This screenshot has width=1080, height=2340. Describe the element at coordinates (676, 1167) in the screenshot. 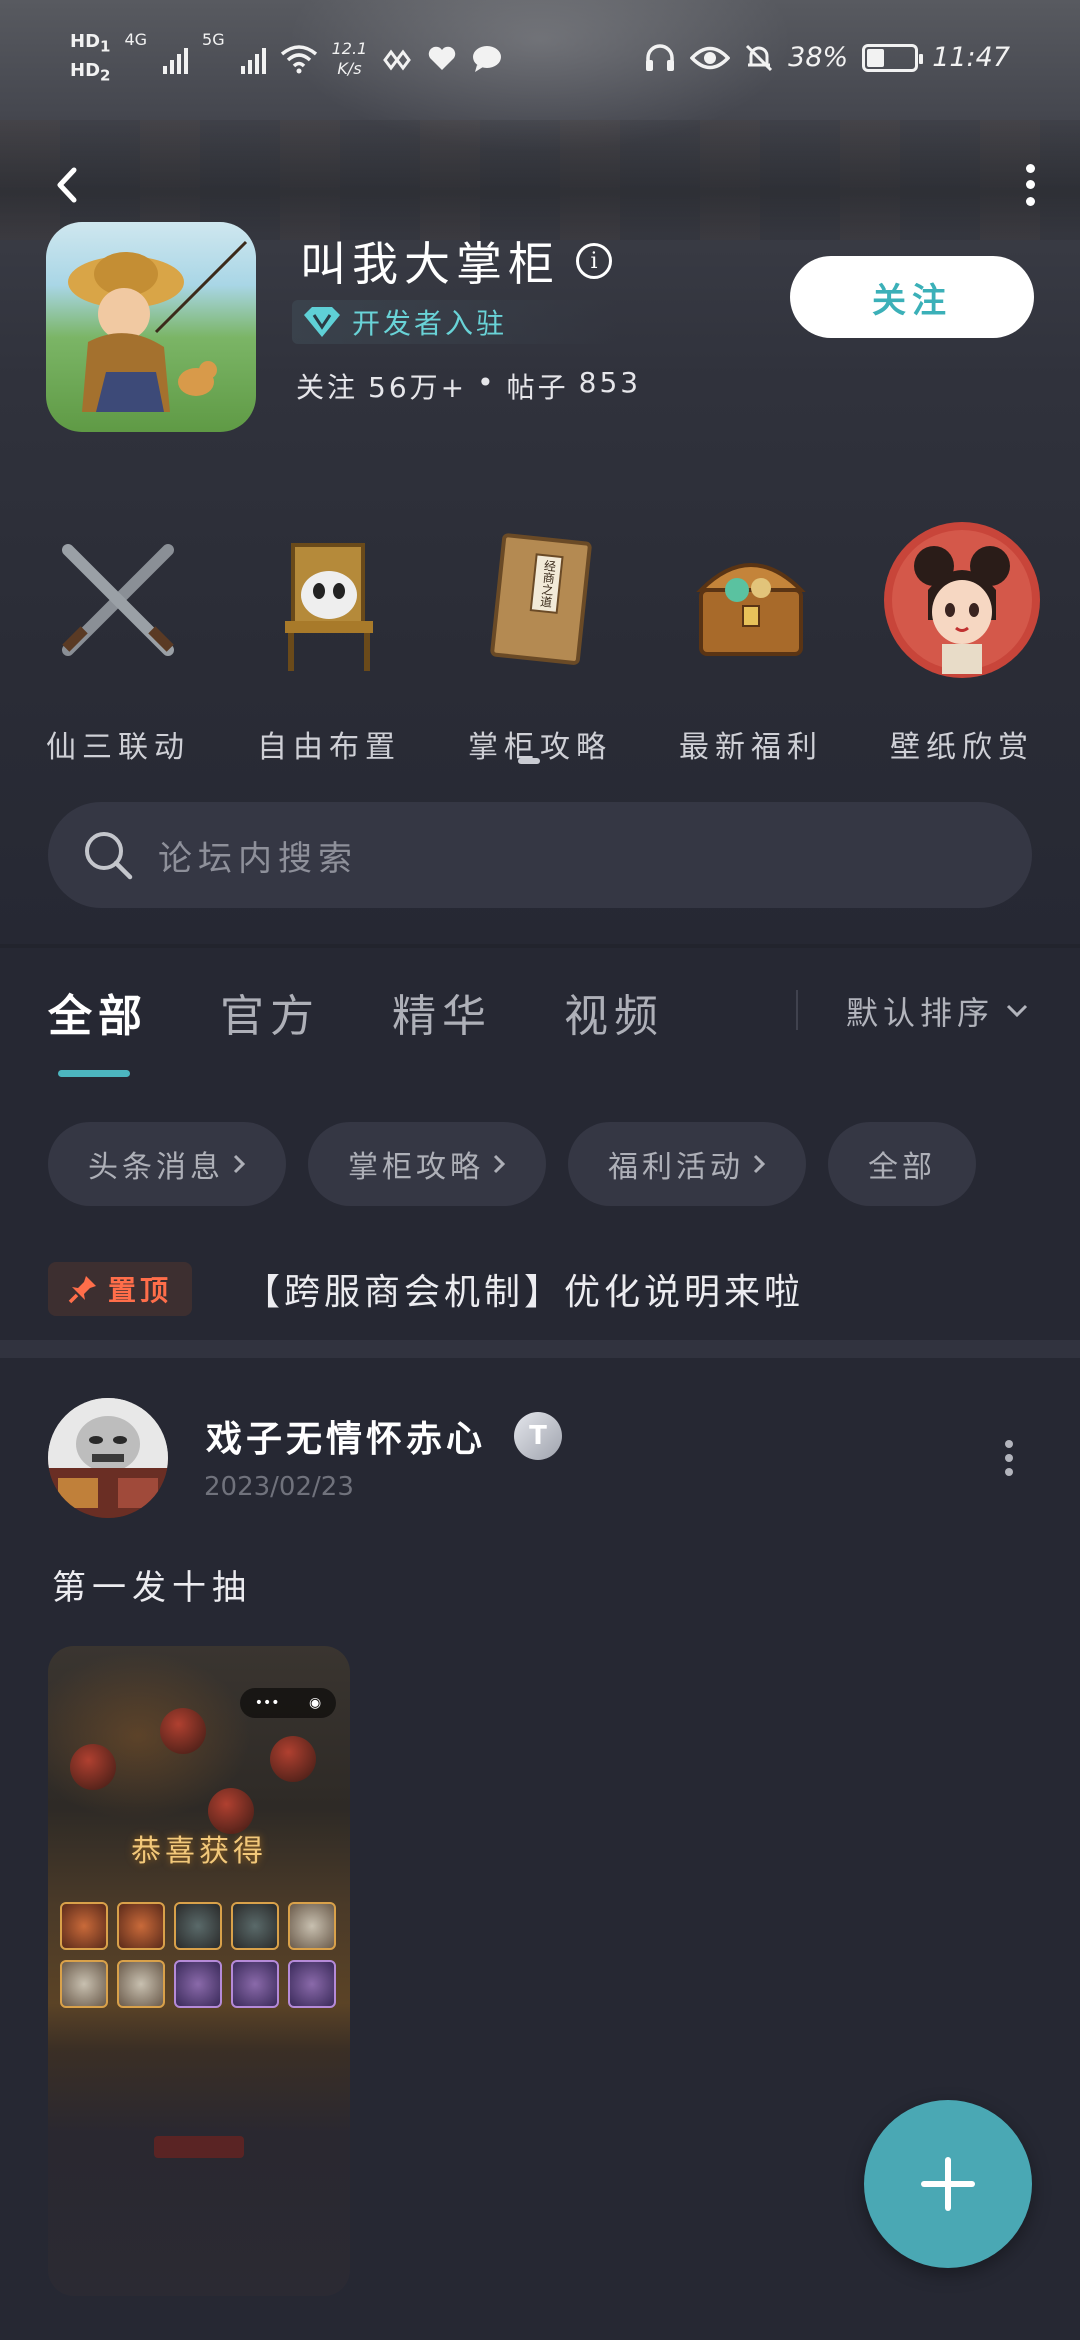

I see `chip-label: 福利活动` at that location.